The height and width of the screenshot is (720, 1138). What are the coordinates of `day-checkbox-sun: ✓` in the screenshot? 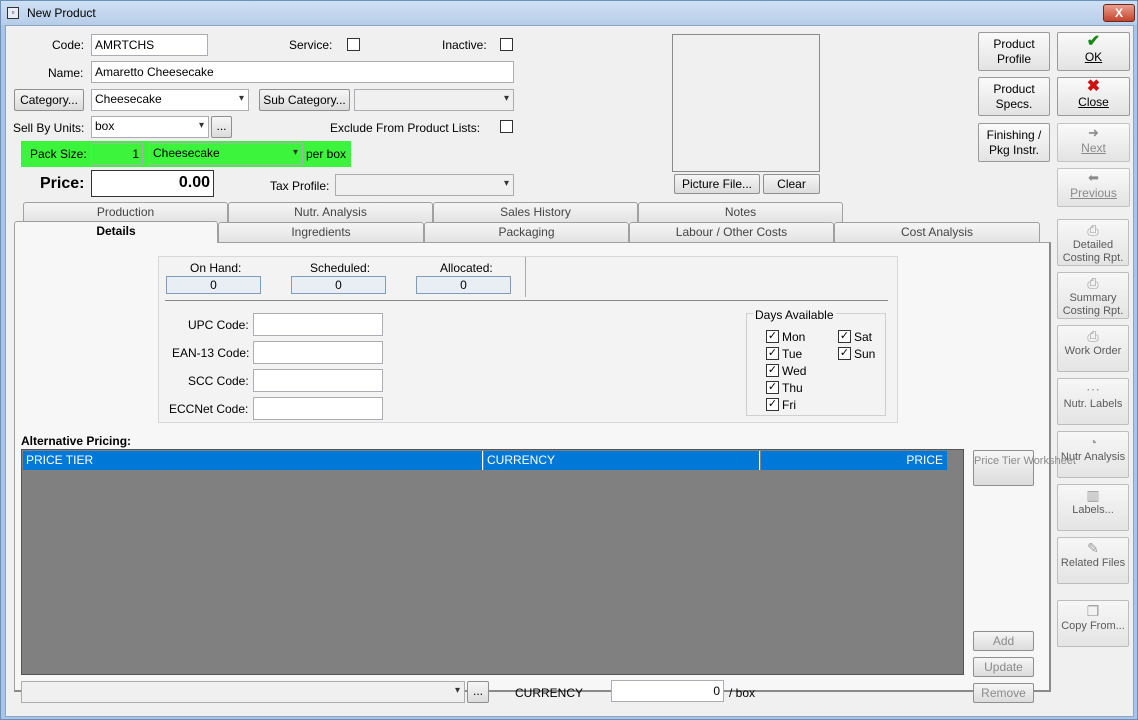 It's located at (844, 353).